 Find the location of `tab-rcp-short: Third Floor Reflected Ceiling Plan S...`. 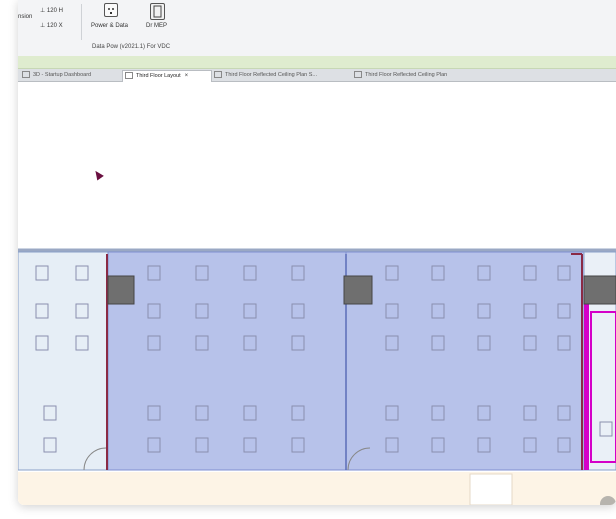

tab-rcp-short: Third Floor Reflected Ceiling Plan S... is located at coordinates (277, 75).